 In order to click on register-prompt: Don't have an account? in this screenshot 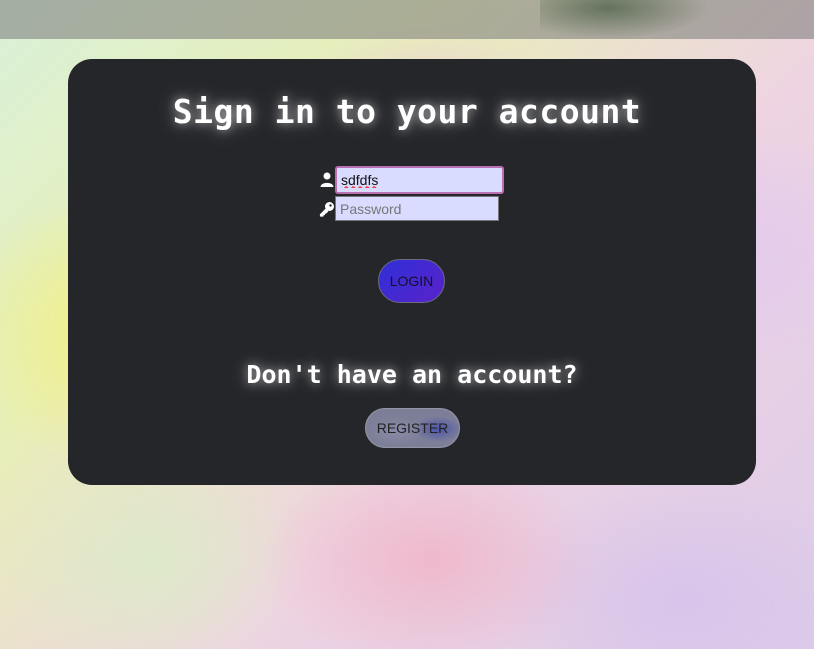, I will do `click(412, 374)`.